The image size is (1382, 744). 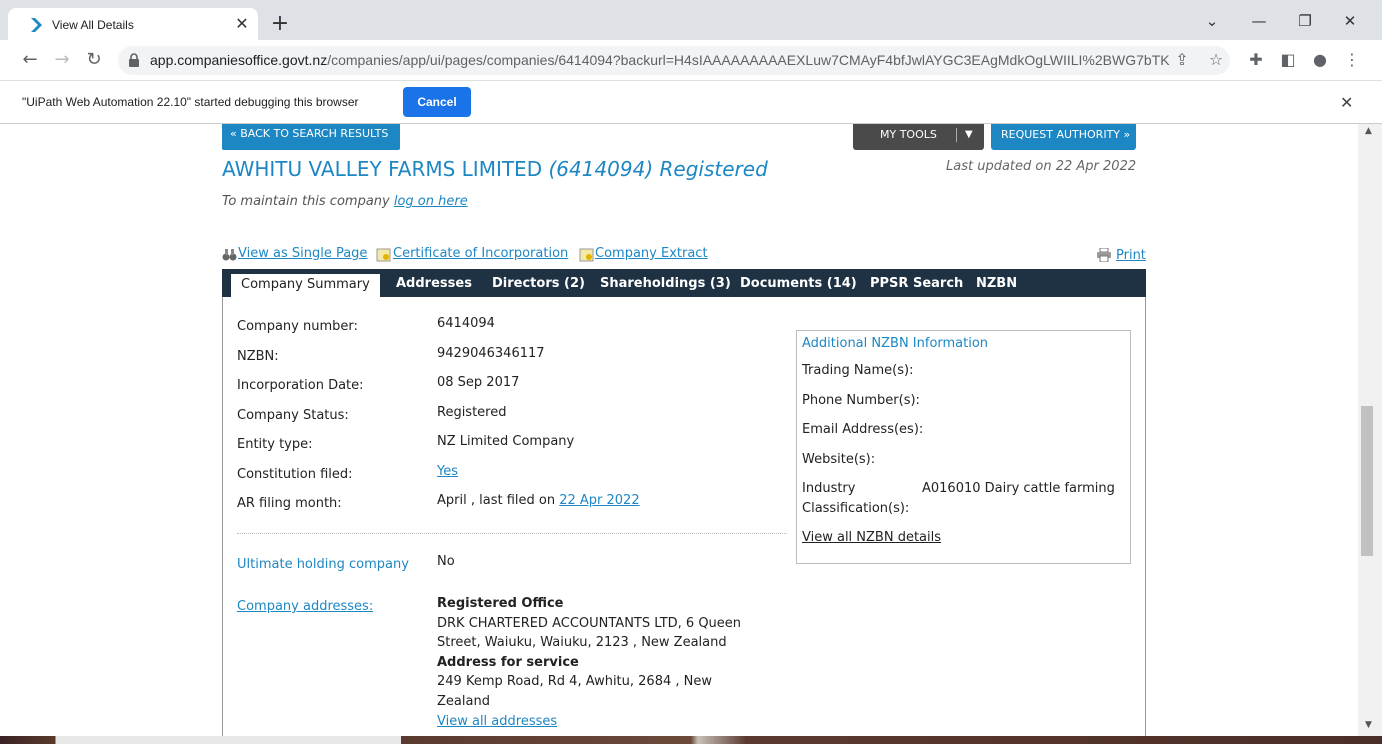 What do you see at coordinates (861, 400) in the screenshot?
I see `phone-numbers-label: Phone Number(s):` at bounding box center [861, 400].